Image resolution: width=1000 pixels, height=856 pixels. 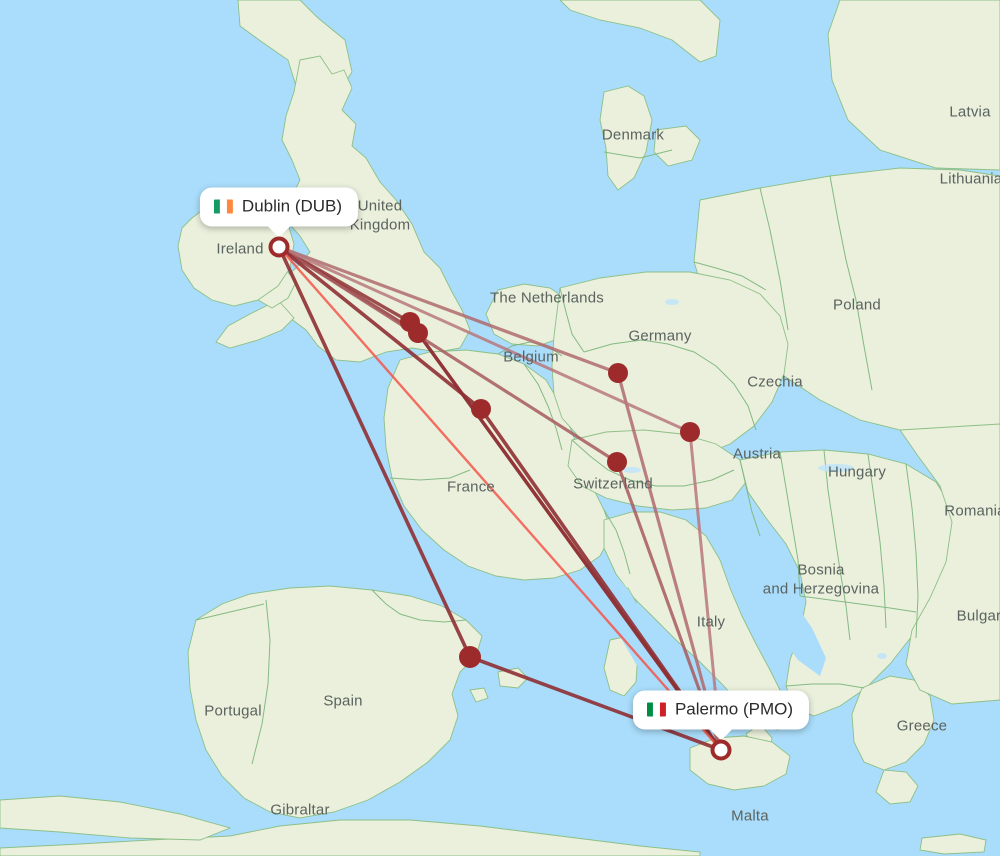 What do you see at coordinates (279, 247) in the screenshot?
I see `endpoint-marker-dub` at bounding box center [279, 247].